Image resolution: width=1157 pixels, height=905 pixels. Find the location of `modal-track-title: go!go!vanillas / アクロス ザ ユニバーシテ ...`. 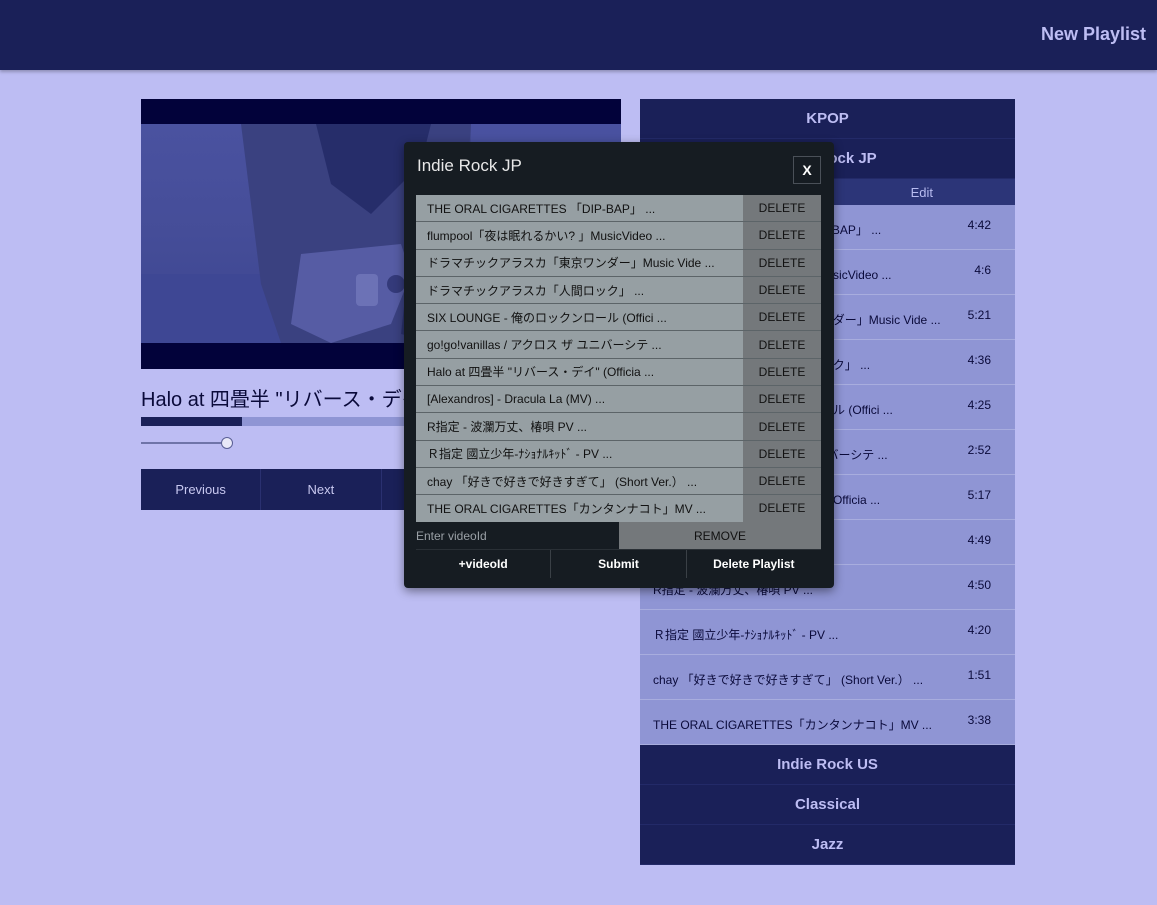

modal-track-title: go!go!vanillas / アクロス ザ ユニバーシテ ... is located at coordinates (579, 344).